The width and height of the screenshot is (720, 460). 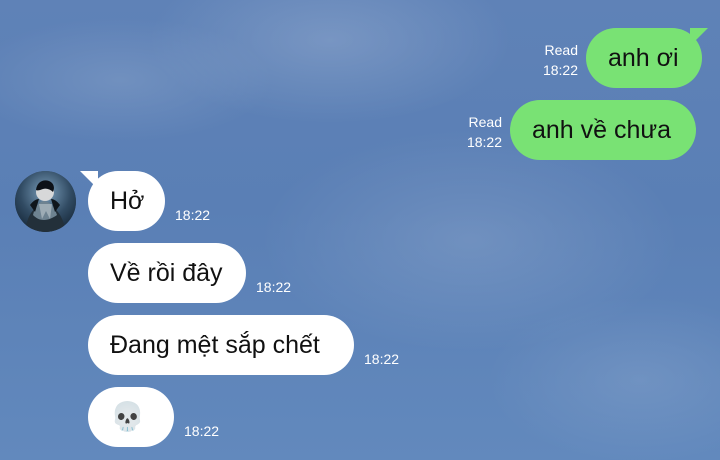 I want to click on incoming-message-row-2: Về rồi đây 18:22, so click(x=189, y=273).